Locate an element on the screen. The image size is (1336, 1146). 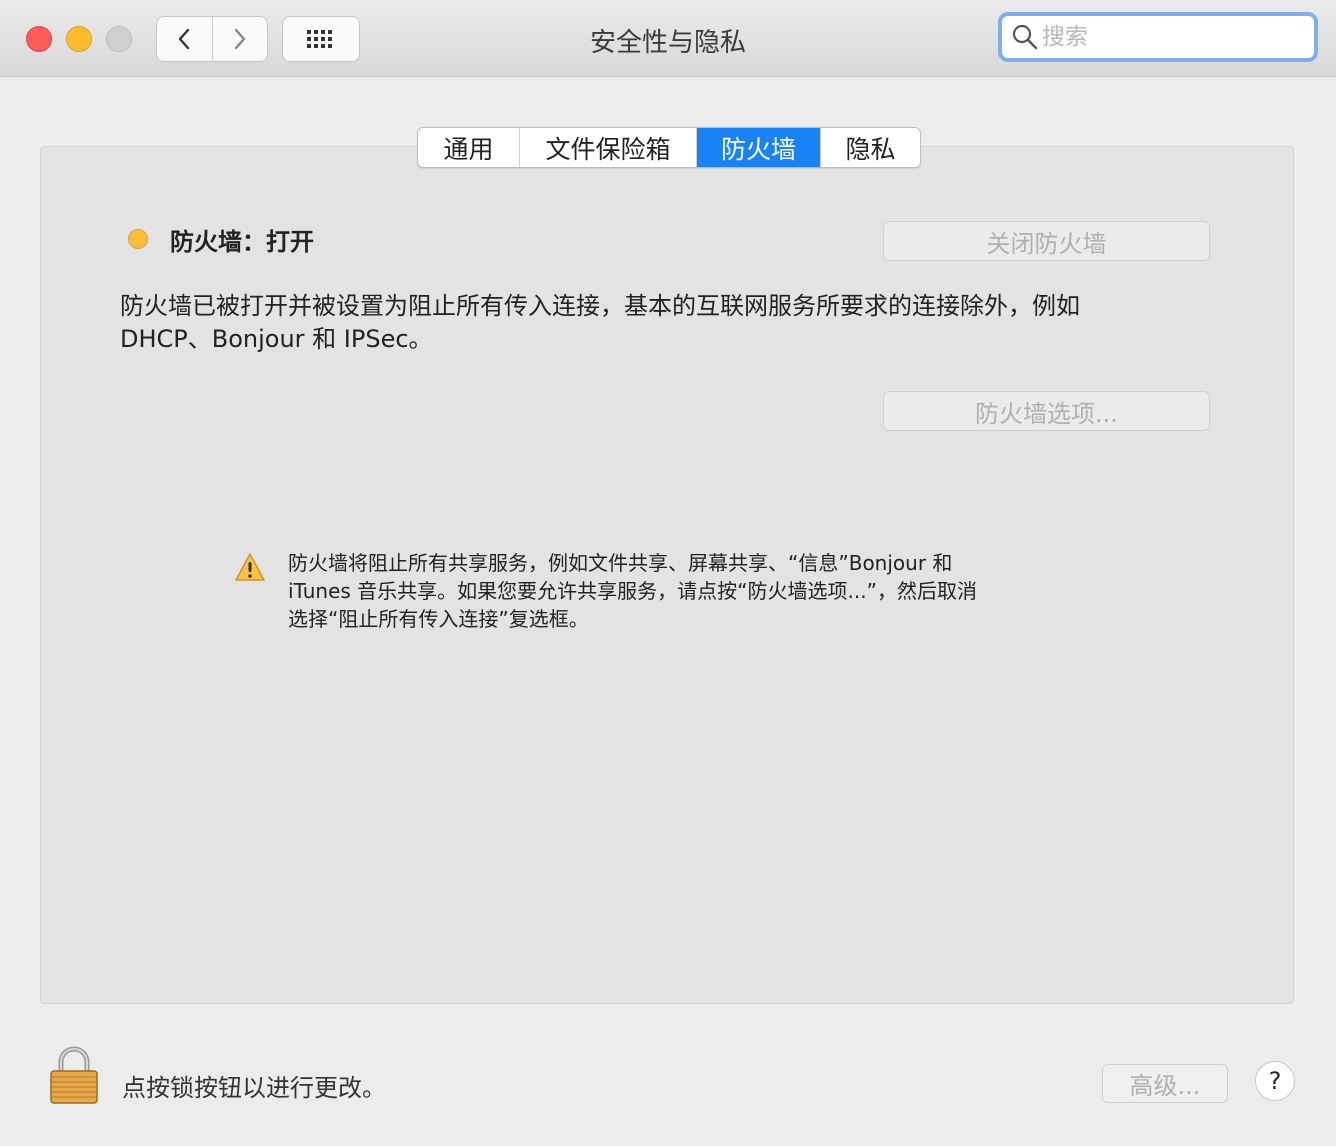
firewall-status-label: 防火墙：打开 is located at coordinates (242, 242).